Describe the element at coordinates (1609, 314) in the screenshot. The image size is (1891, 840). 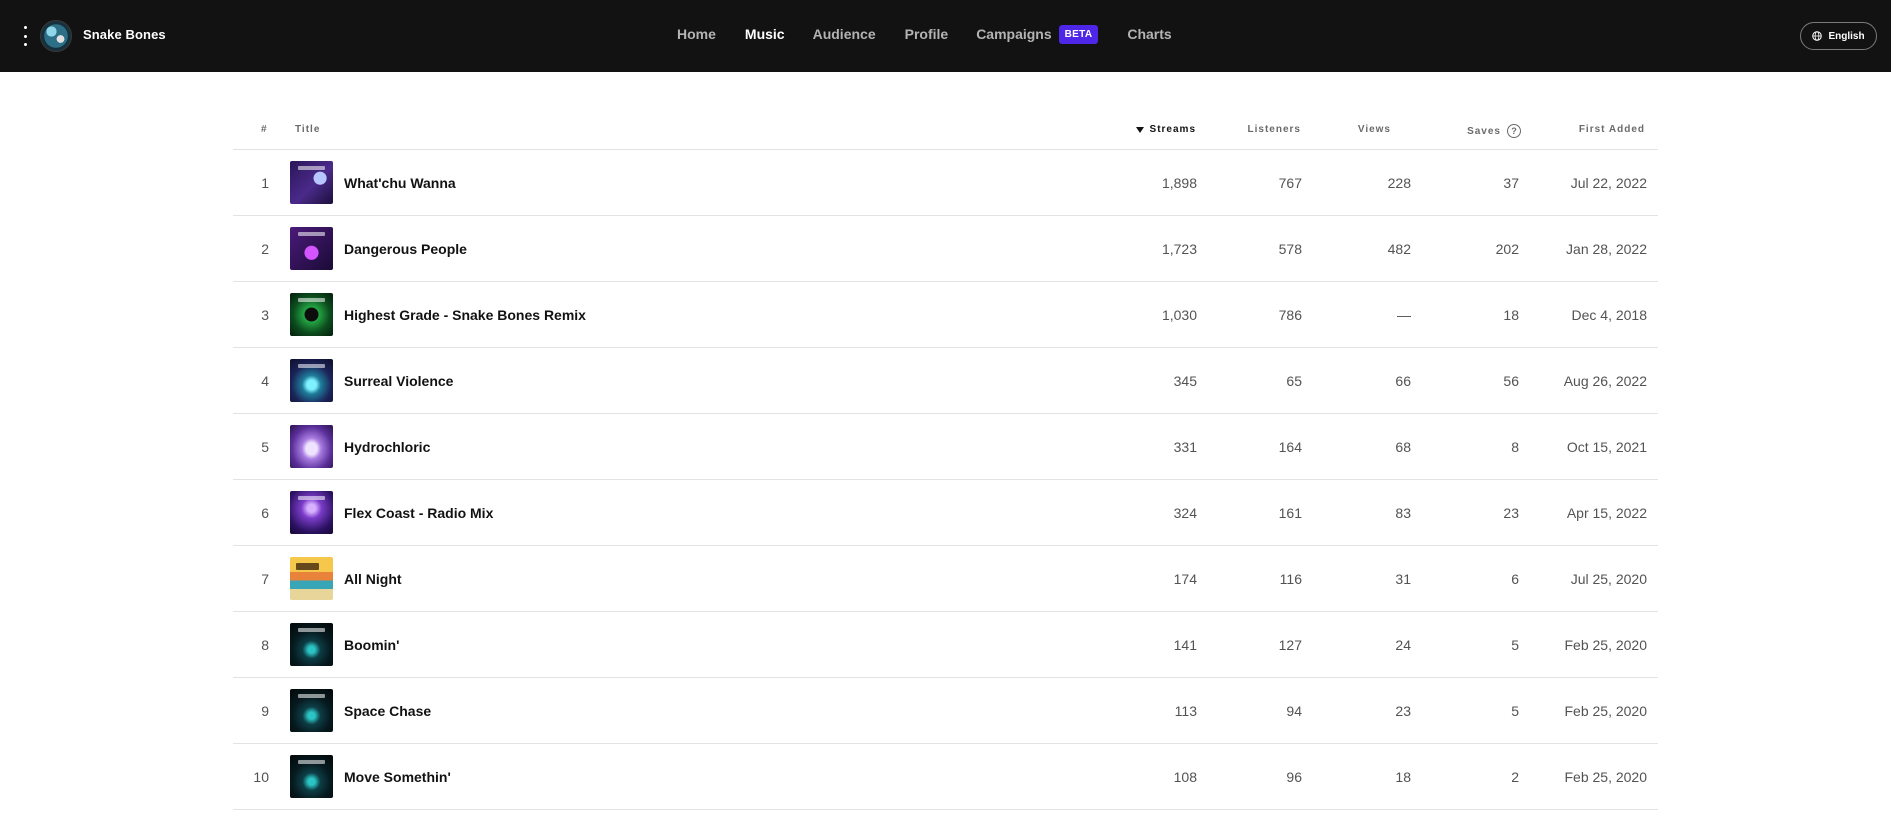
I see `track-first-added: Dec 4, 2018` at that location.